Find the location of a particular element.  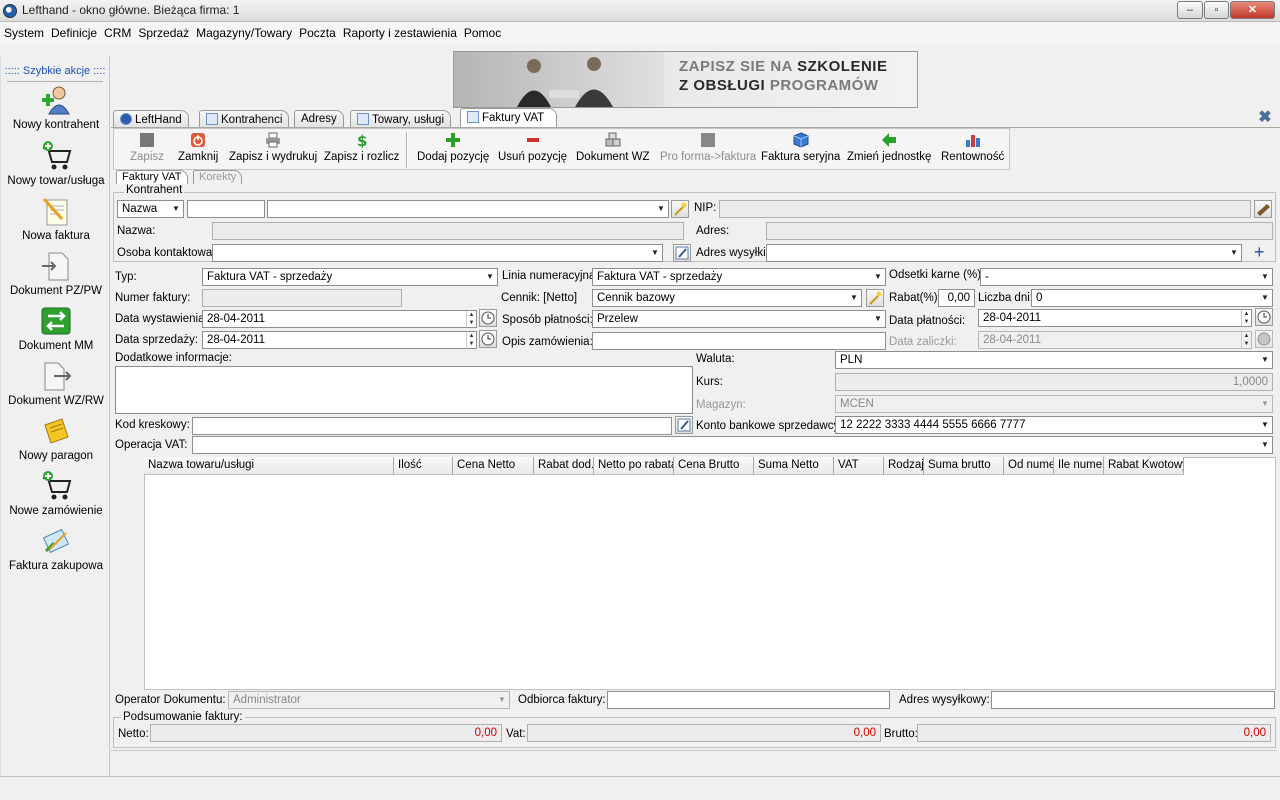

minimize-button: – is located at coordinates (1190, 10).